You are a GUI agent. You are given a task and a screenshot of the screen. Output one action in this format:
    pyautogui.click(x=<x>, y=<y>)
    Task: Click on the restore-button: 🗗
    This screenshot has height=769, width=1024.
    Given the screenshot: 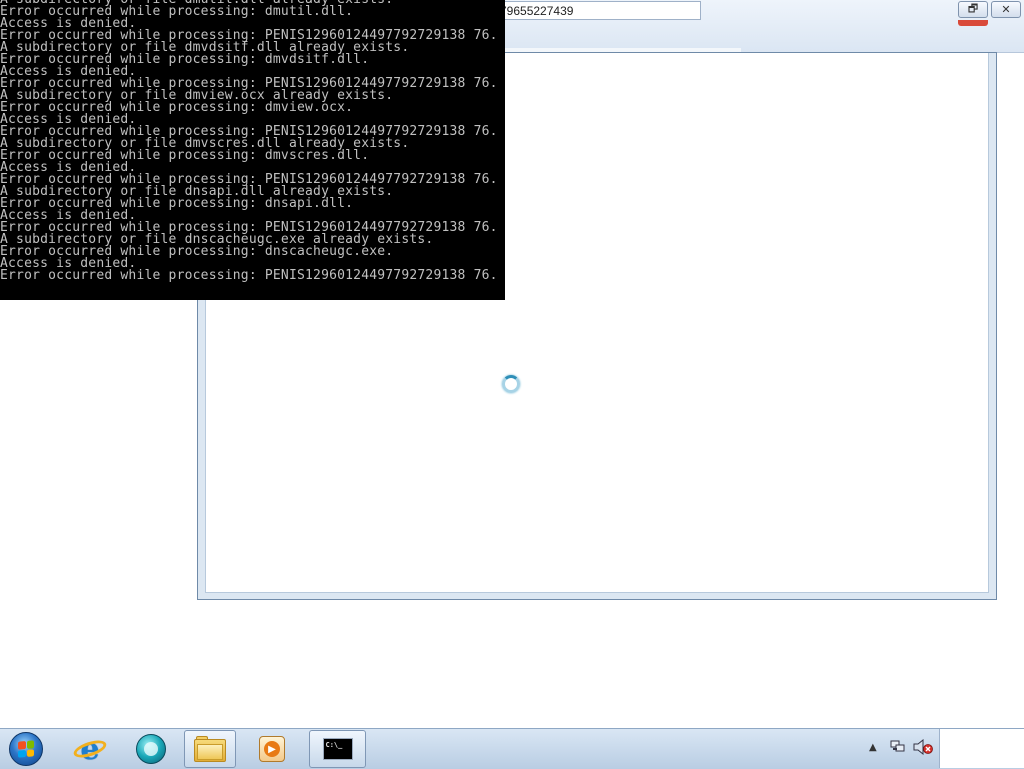 What is the action you would take?
    pyautogui.click(x=973, y=9)
    